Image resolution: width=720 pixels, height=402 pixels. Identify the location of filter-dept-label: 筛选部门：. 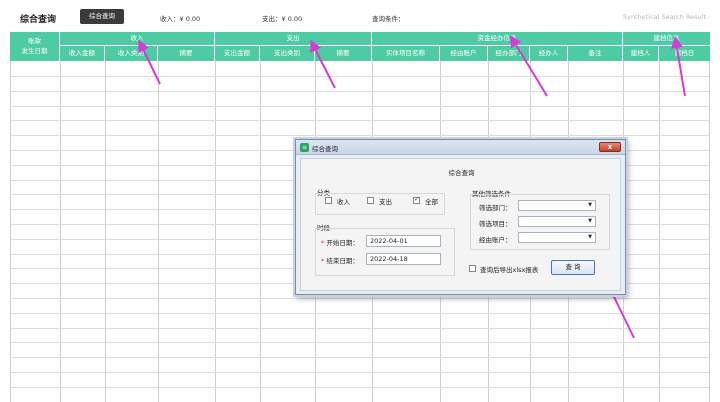
(495, 208).